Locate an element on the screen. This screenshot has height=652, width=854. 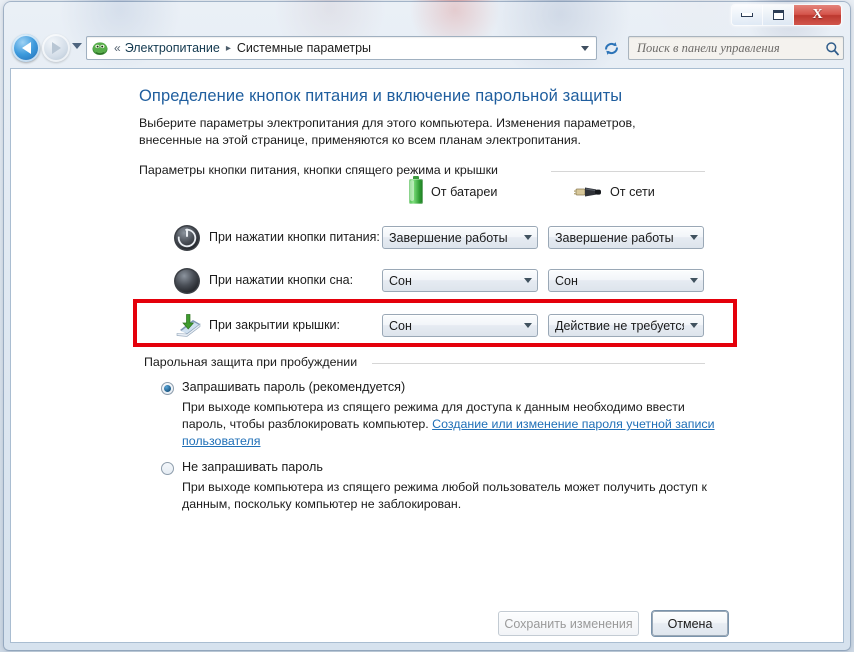
lid-close-battery-value: Сон is located at coordinates (400, 325).